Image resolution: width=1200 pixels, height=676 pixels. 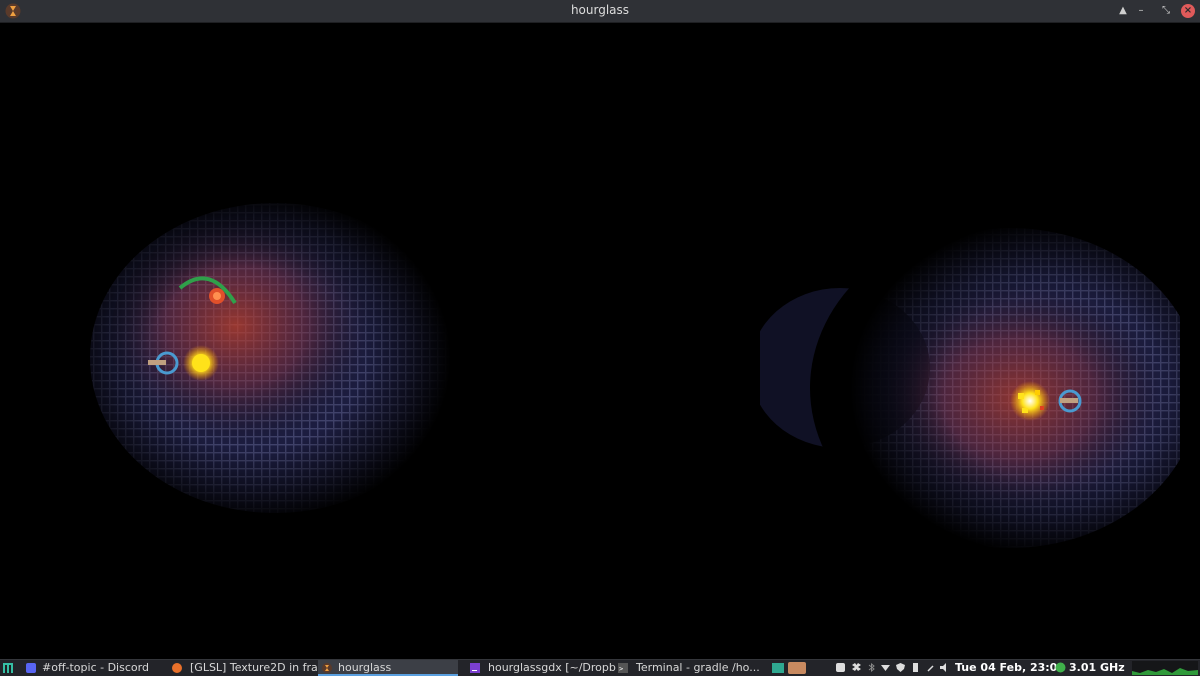 I want to click on dropbox-icon, so click(x=856, y=667).